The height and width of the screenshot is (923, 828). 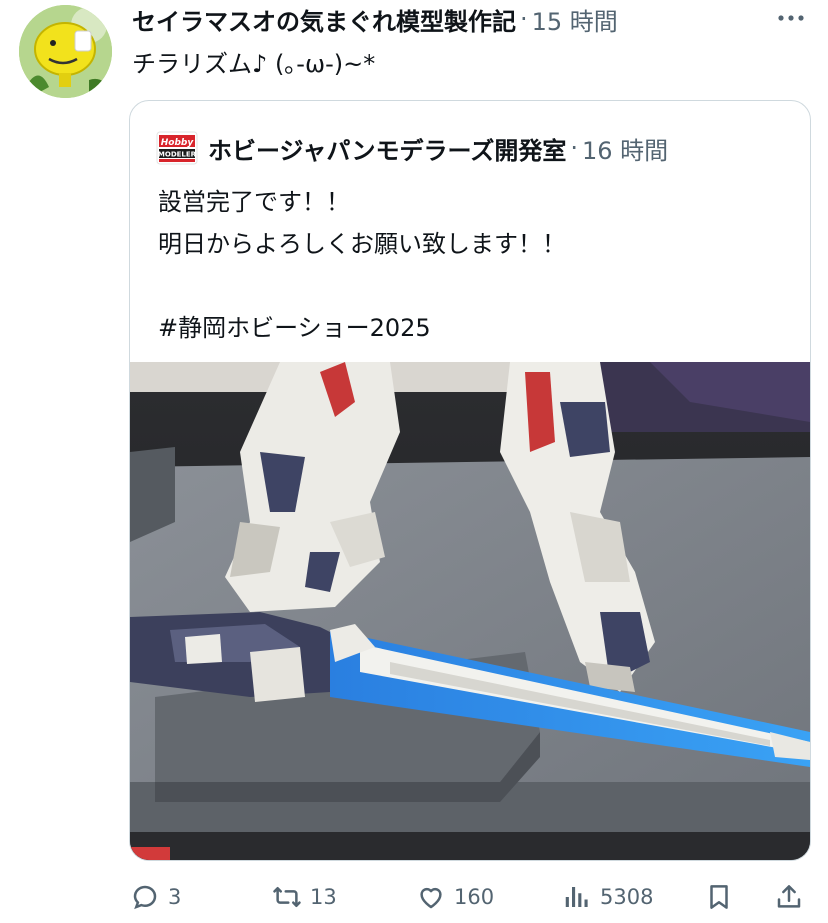 I want to click on quoted-post-text: 設営完了です！！ 明日からよろしくお願い致します！！ #静岡ホビーショー2025, so click(x=362, y=265).